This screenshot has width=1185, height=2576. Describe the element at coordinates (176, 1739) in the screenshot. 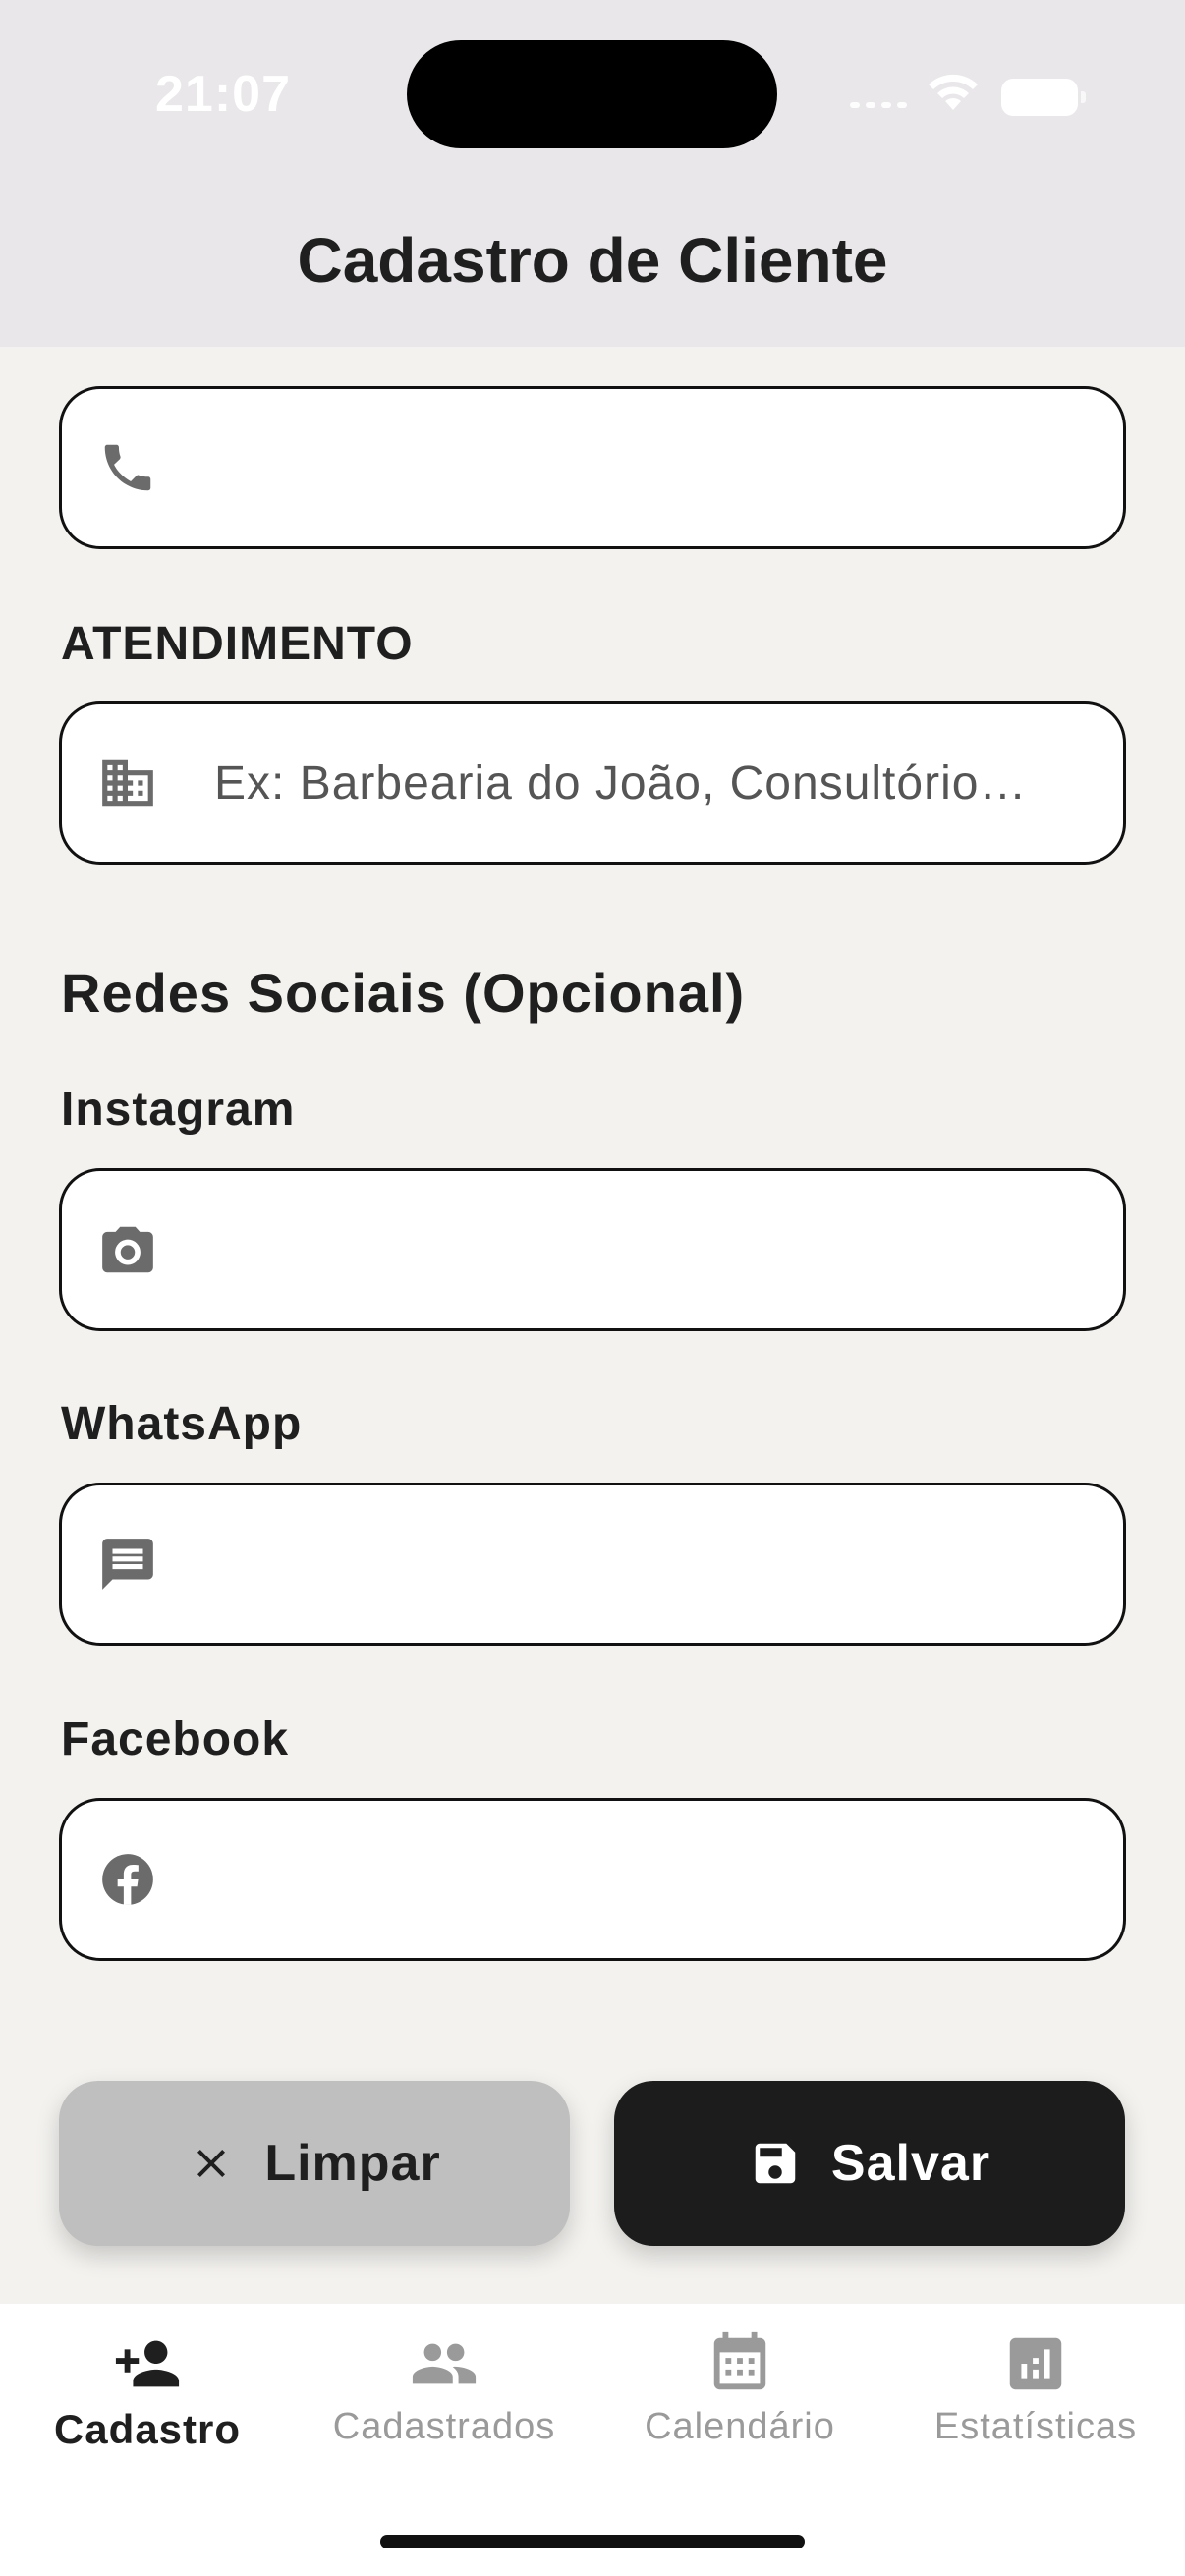

I see `facebook-label: Facebook` at that location.